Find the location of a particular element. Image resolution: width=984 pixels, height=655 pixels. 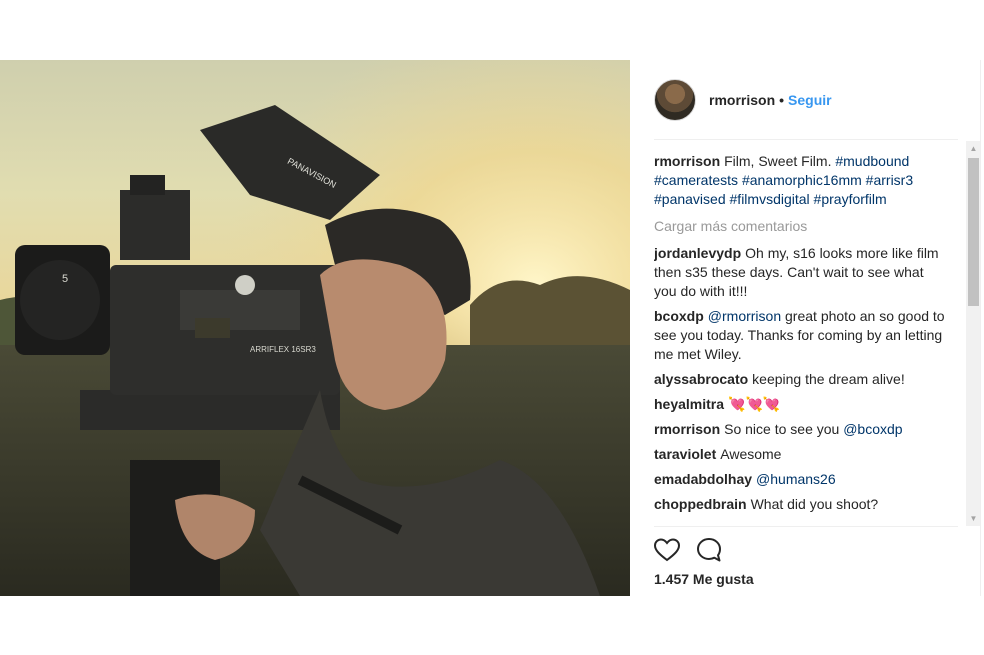

post-header-text: rmorrison • Seguir is located at coordinates (770, 100).